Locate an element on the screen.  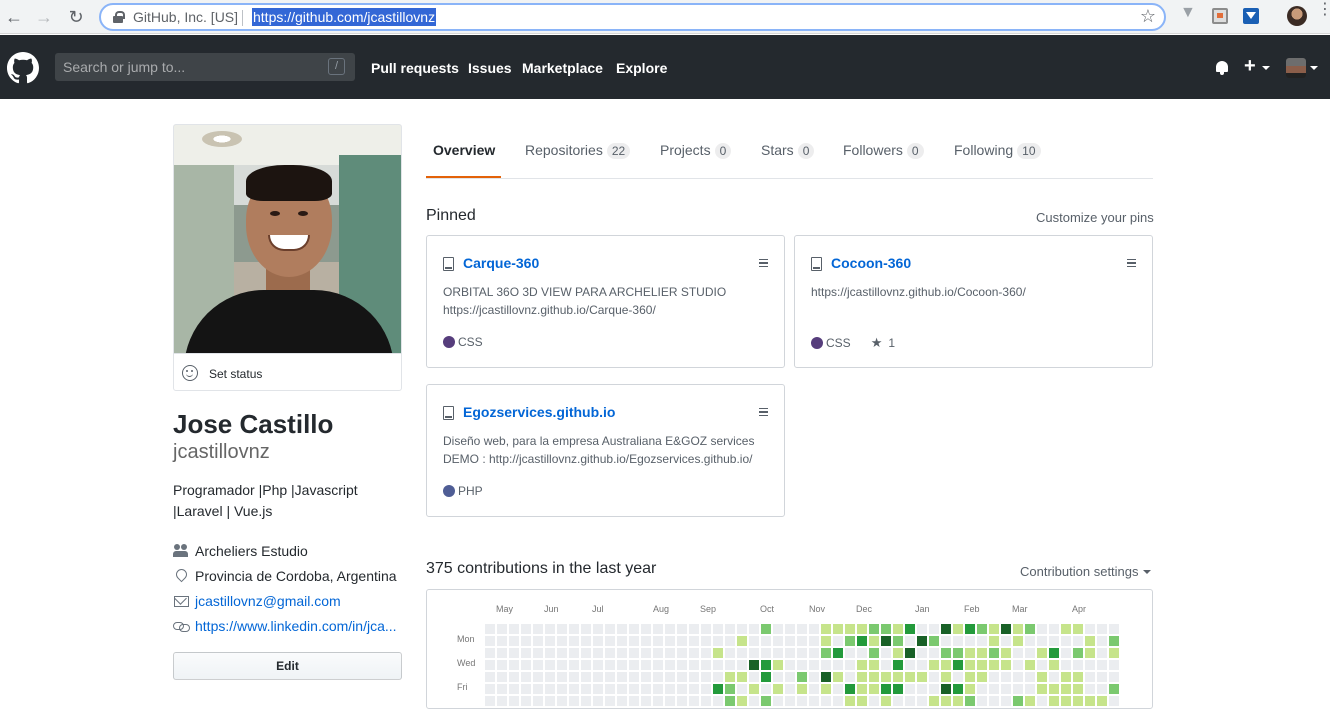
drag-grip-icon is located at coordinates (763, 412).